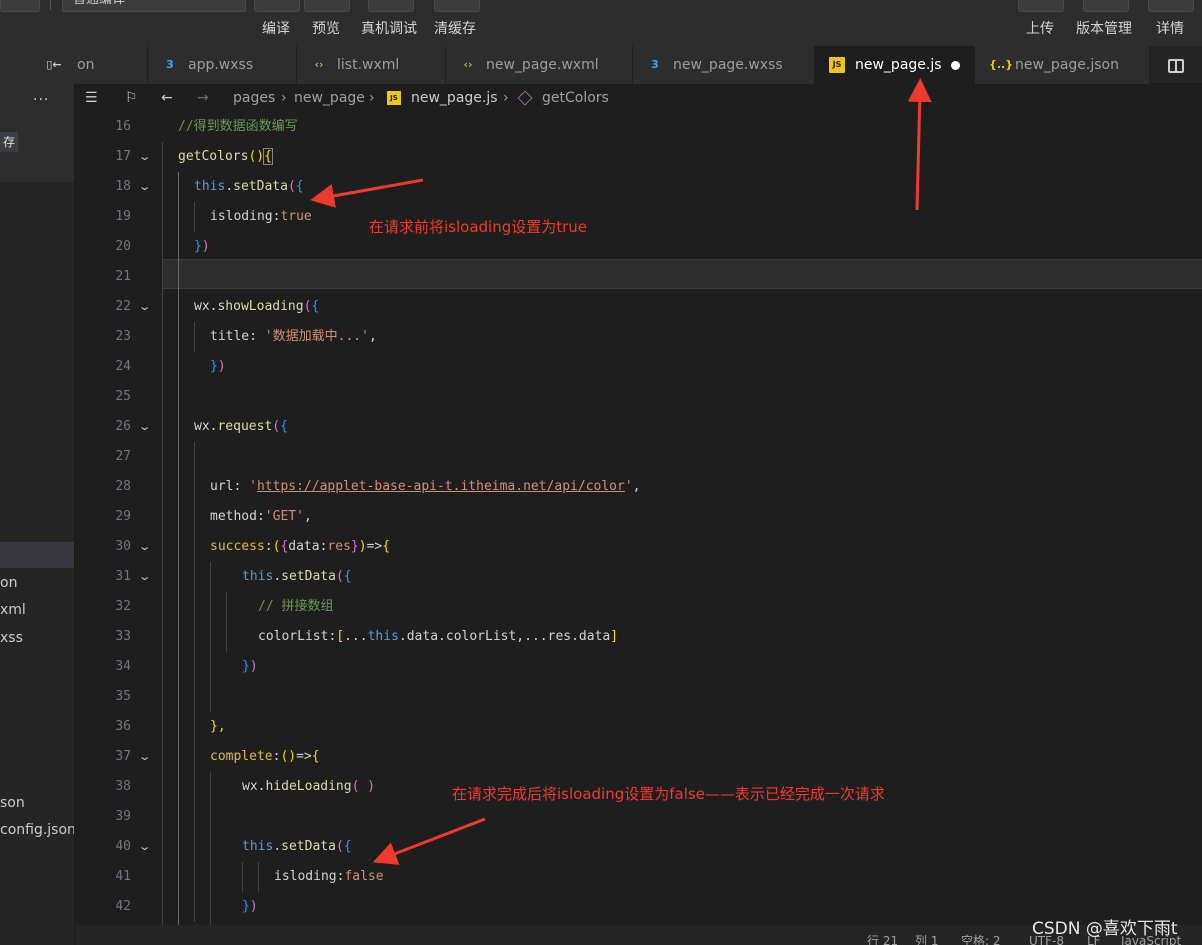  I want to click on sidebar-selected-row, so click(37, 555).